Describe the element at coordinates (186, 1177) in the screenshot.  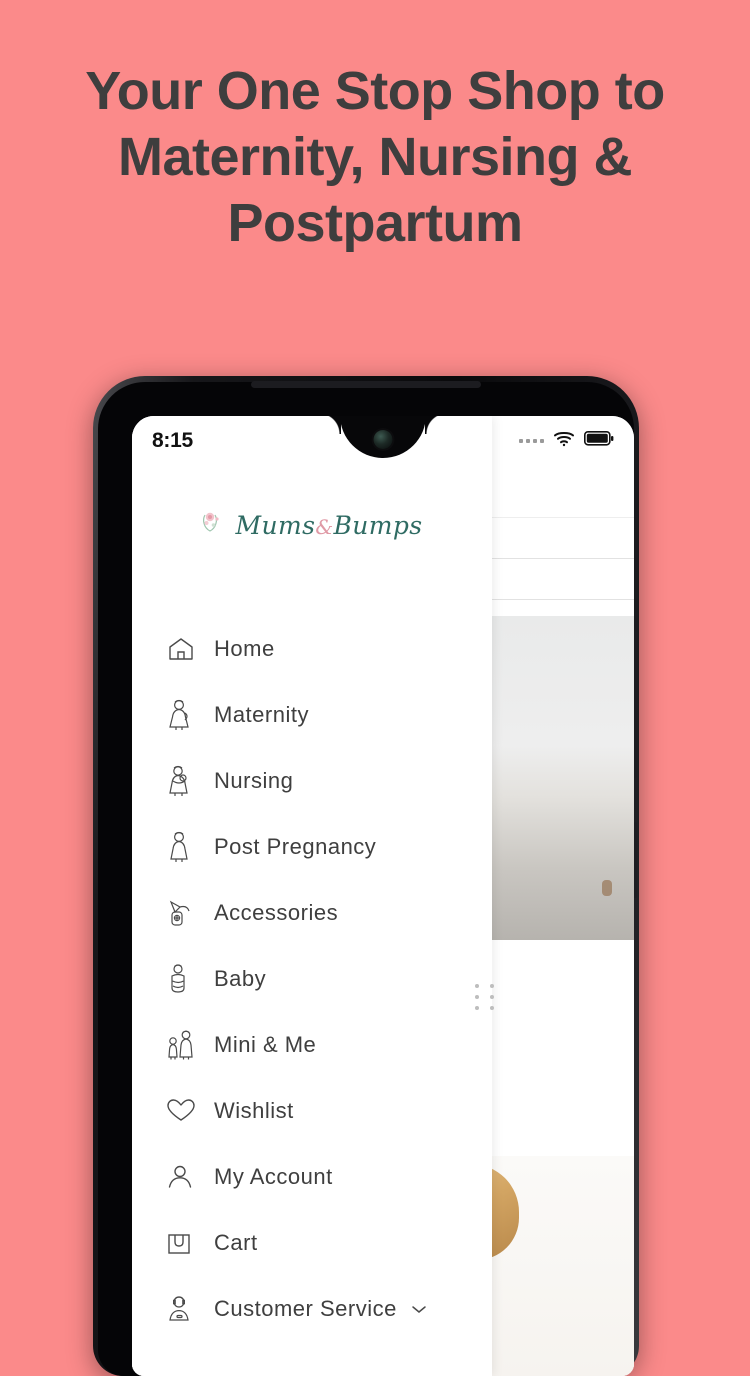
I see `person-icon` at that location.